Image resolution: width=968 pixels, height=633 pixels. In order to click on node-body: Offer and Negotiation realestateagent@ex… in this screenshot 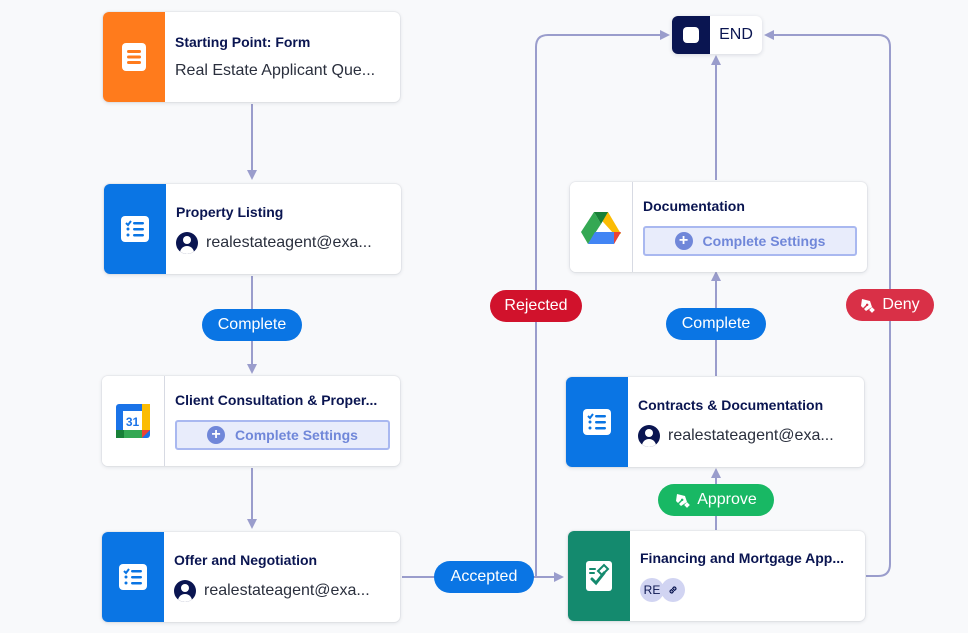, I will do `click(282, 577)`.